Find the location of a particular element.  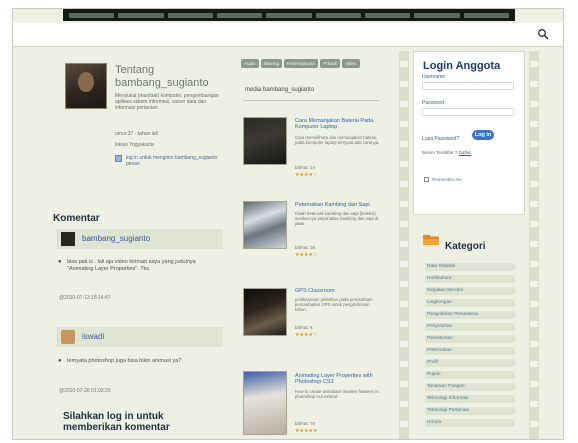

left-rail-decoration is located at coordinates (404, 245).